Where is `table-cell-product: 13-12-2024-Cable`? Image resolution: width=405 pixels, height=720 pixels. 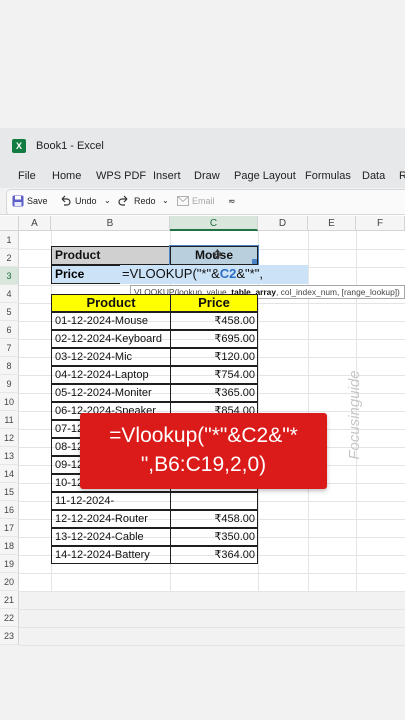
table-cell-product: 13-12-2024-Cable is located at coordinates (111, 537).